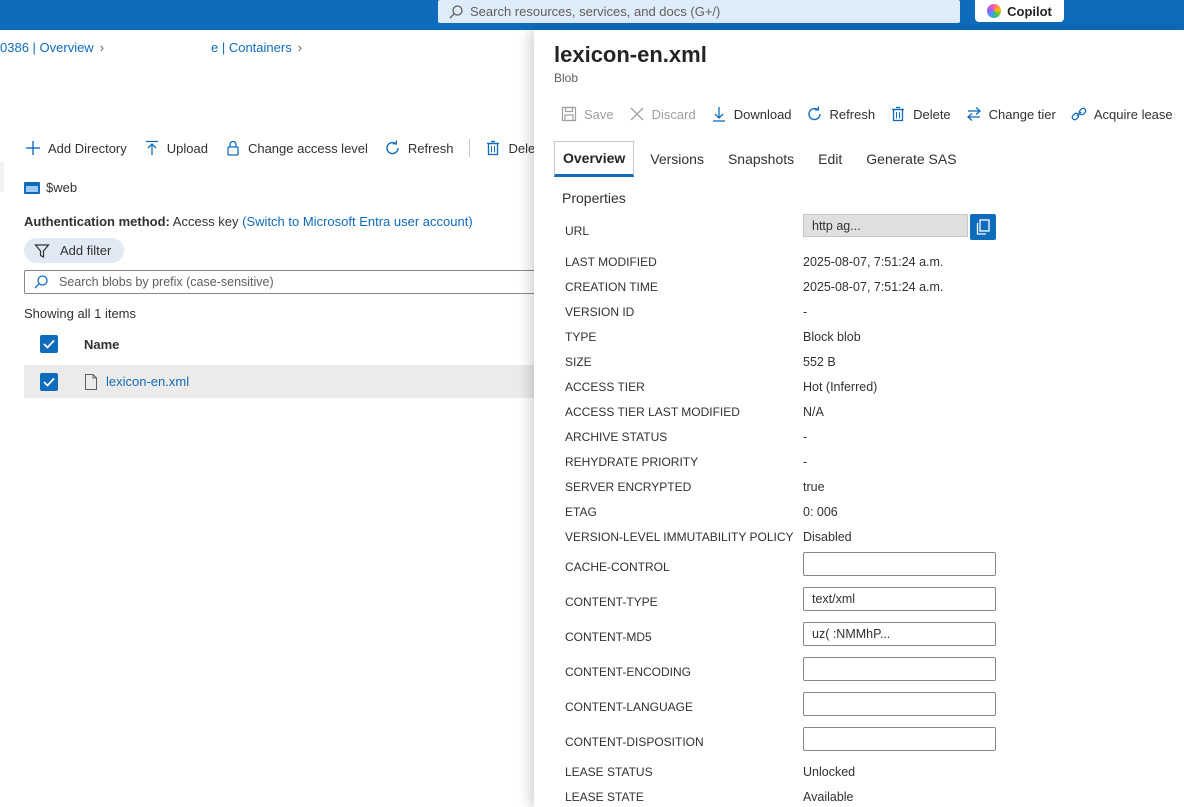 The height and width of the screenshot is (807, 1184). What do you see at coordinates (873, 262) in the screenshot?
I see `prop-value: 2025-08-07, 7:51:24 a.m.` at bounding box center [873, 262].